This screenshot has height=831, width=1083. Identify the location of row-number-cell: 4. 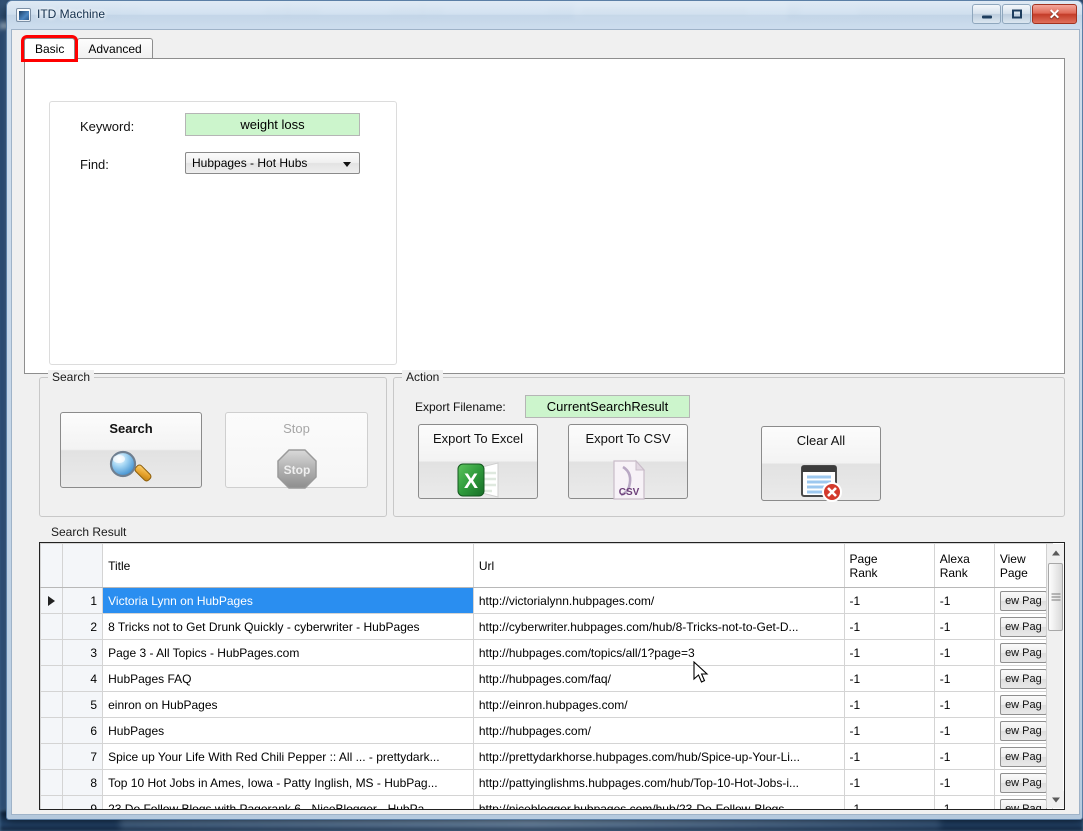
(83, 678).